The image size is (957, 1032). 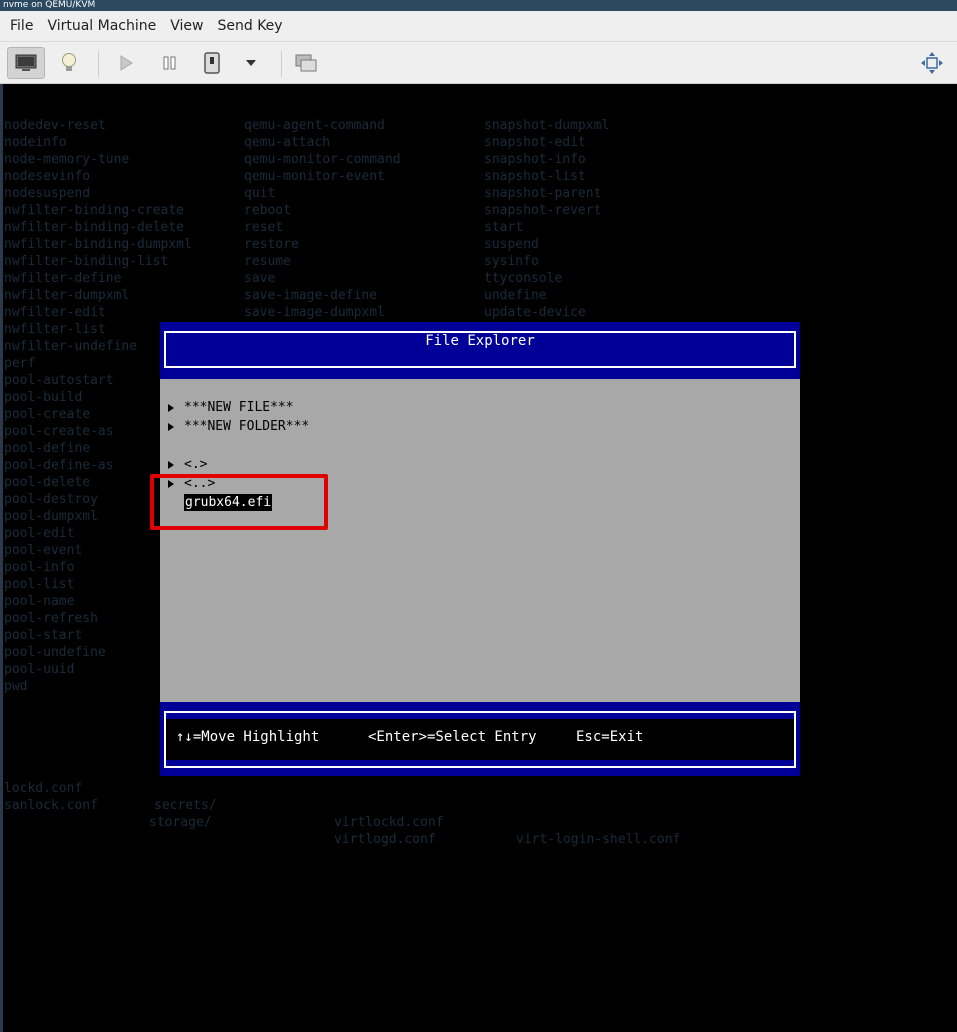 What do you see at coordinates (67, 295) in the screenshot?
I see `console-line: nwfilter-dumpxml` at bounding box center [67, 295].